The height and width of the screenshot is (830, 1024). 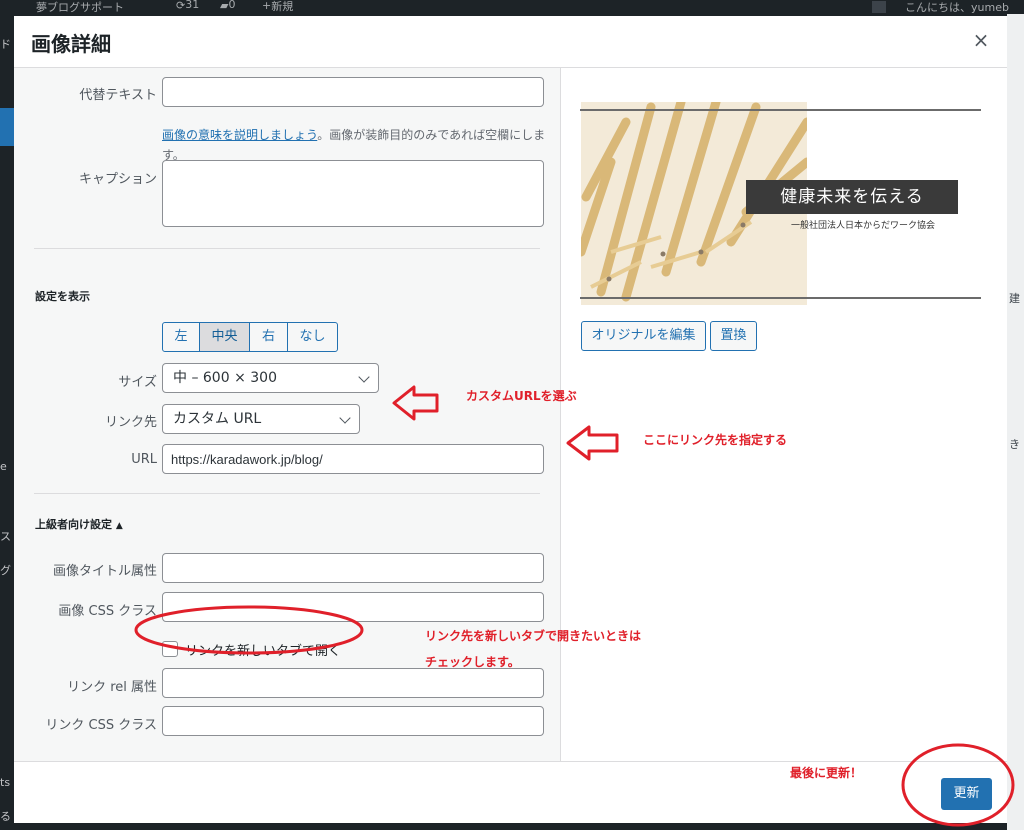 What do you see at coordinates (353, 193) in the screenshot?
I see `caption-textarea` at bounding box center [353, 193].